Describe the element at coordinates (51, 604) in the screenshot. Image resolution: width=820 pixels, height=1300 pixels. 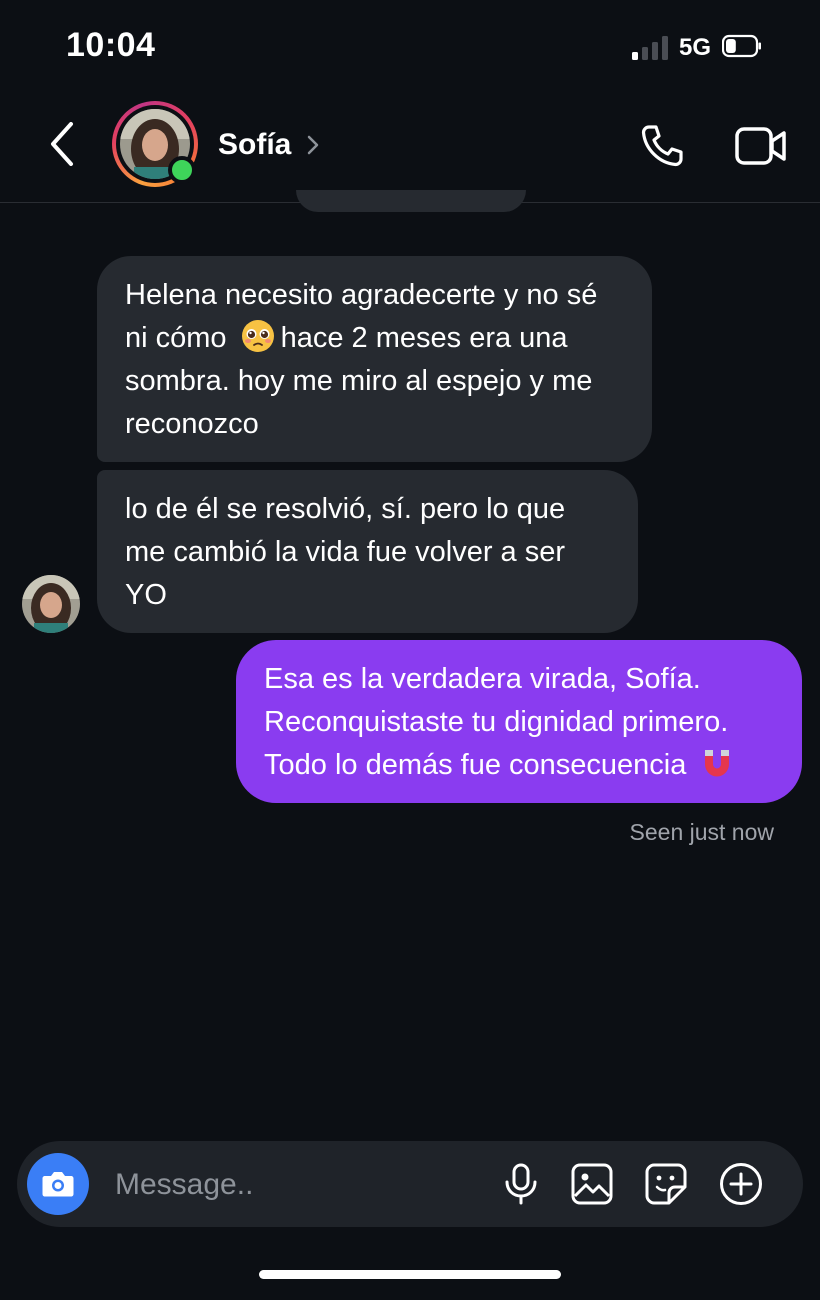
I see `sender-avatar` at that location.